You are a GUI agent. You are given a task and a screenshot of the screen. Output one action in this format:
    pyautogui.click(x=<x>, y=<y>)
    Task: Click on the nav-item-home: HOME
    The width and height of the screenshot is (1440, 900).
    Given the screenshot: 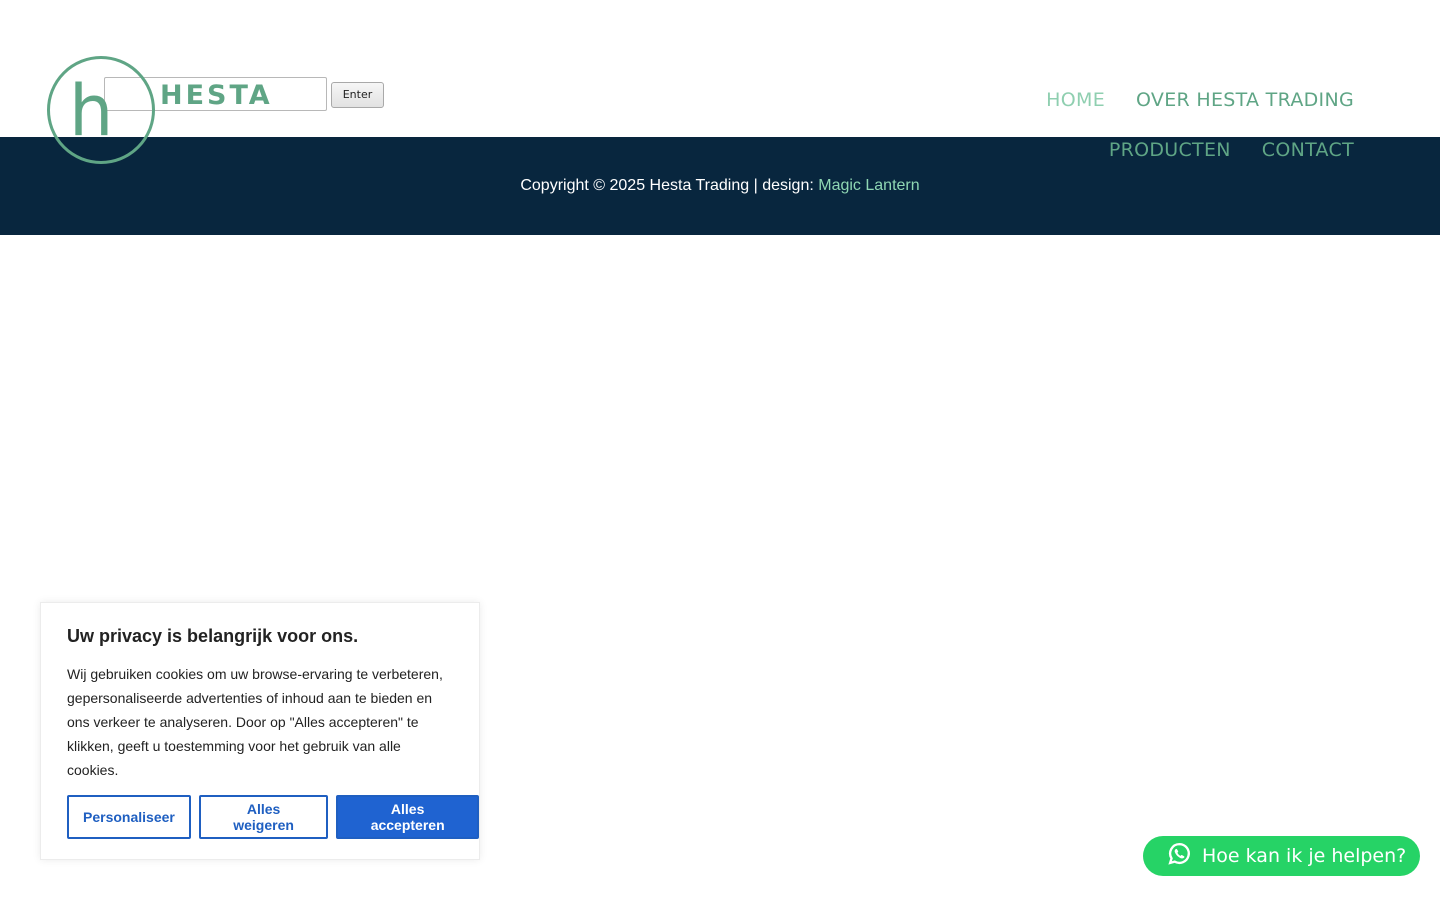 What is the action you would take?
    pyautogui.click(x=1075, y=100)
    